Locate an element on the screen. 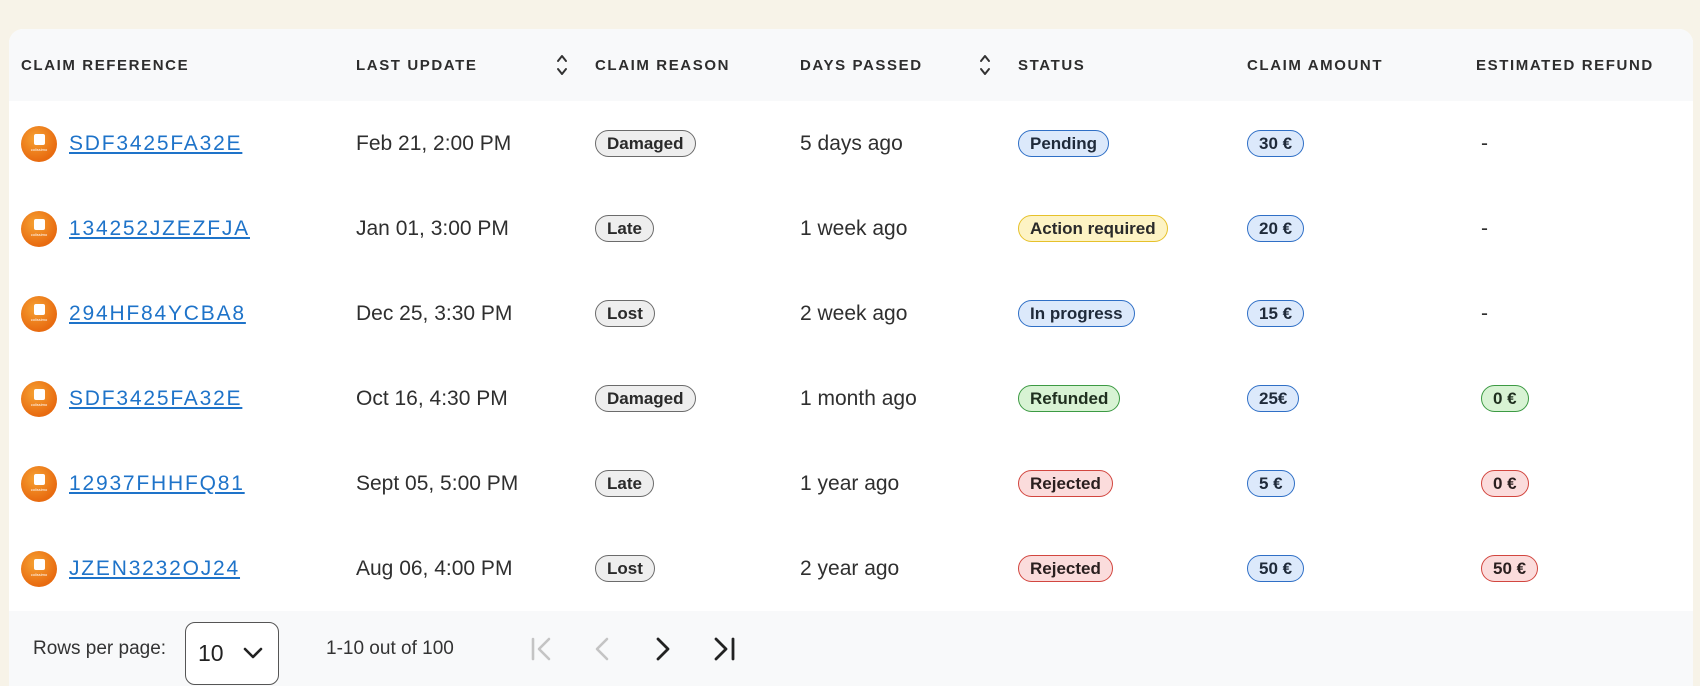  status-badge: Refunded is located at coordinates (1069, 398).